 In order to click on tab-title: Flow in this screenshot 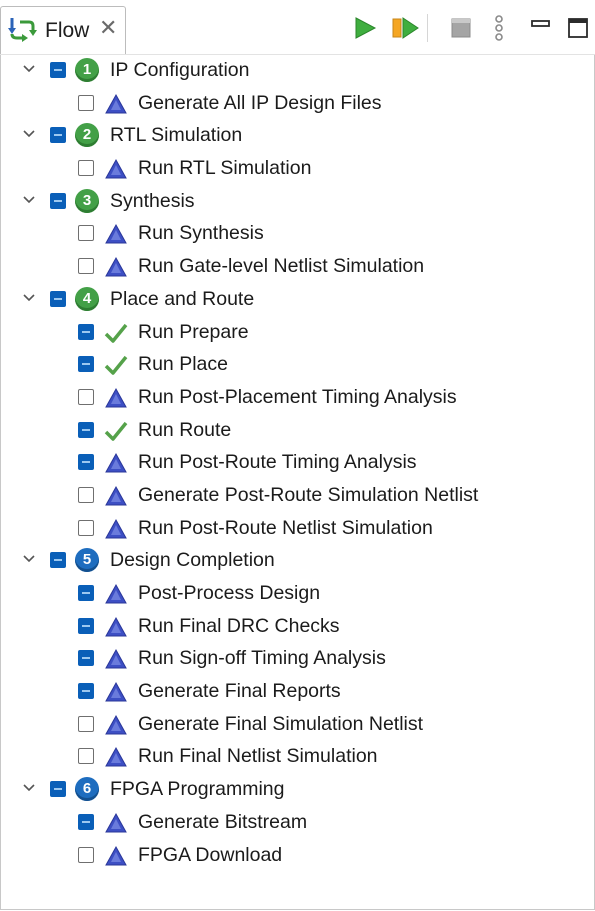, I will do `click(67, 30)`.